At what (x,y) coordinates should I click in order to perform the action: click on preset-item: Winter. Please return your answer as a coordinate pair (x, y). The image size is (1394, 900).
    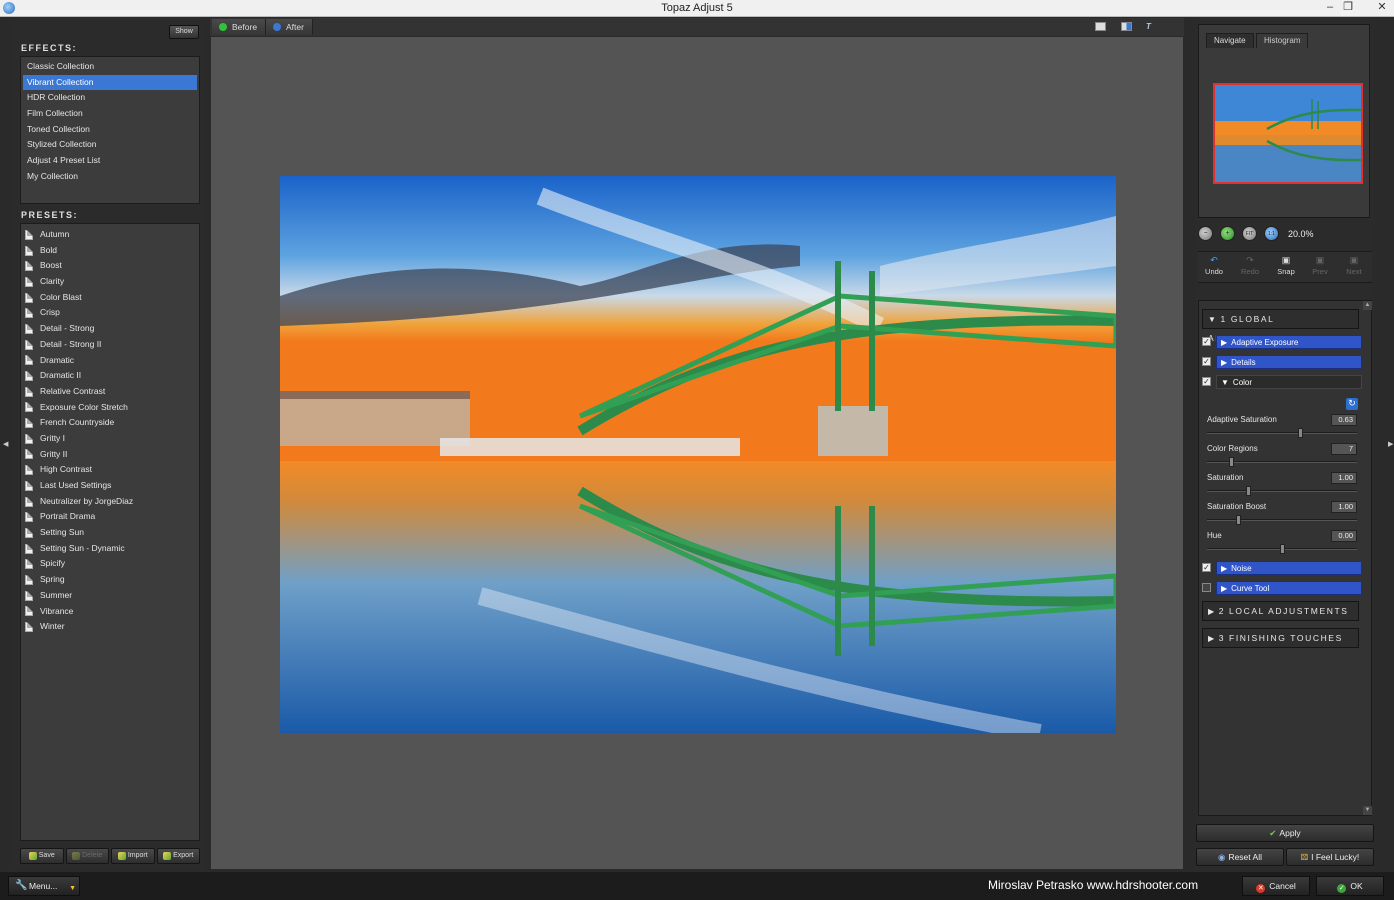
    Looking at the image, I should click on (110, 627).